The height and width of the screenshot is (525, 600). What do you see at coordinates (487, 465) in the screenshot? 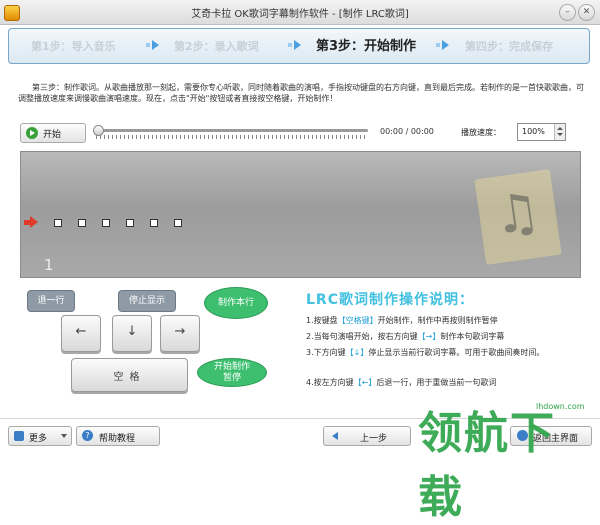
I see `watermark-logo: 领航下载` at bounding box center [487, 465].